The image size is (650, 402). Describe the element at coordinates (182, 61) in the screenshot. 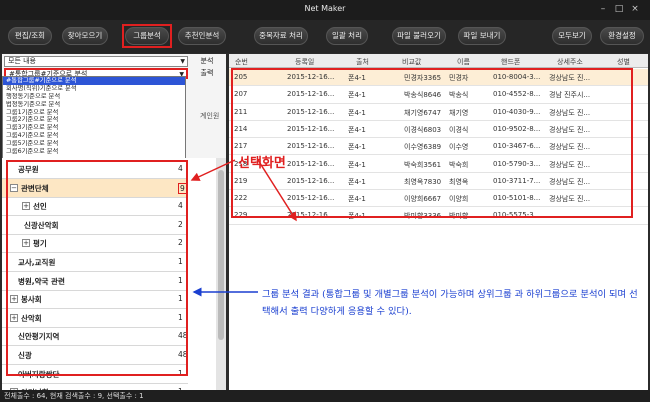

I see `chevron-down-icon: ▼` at that location.